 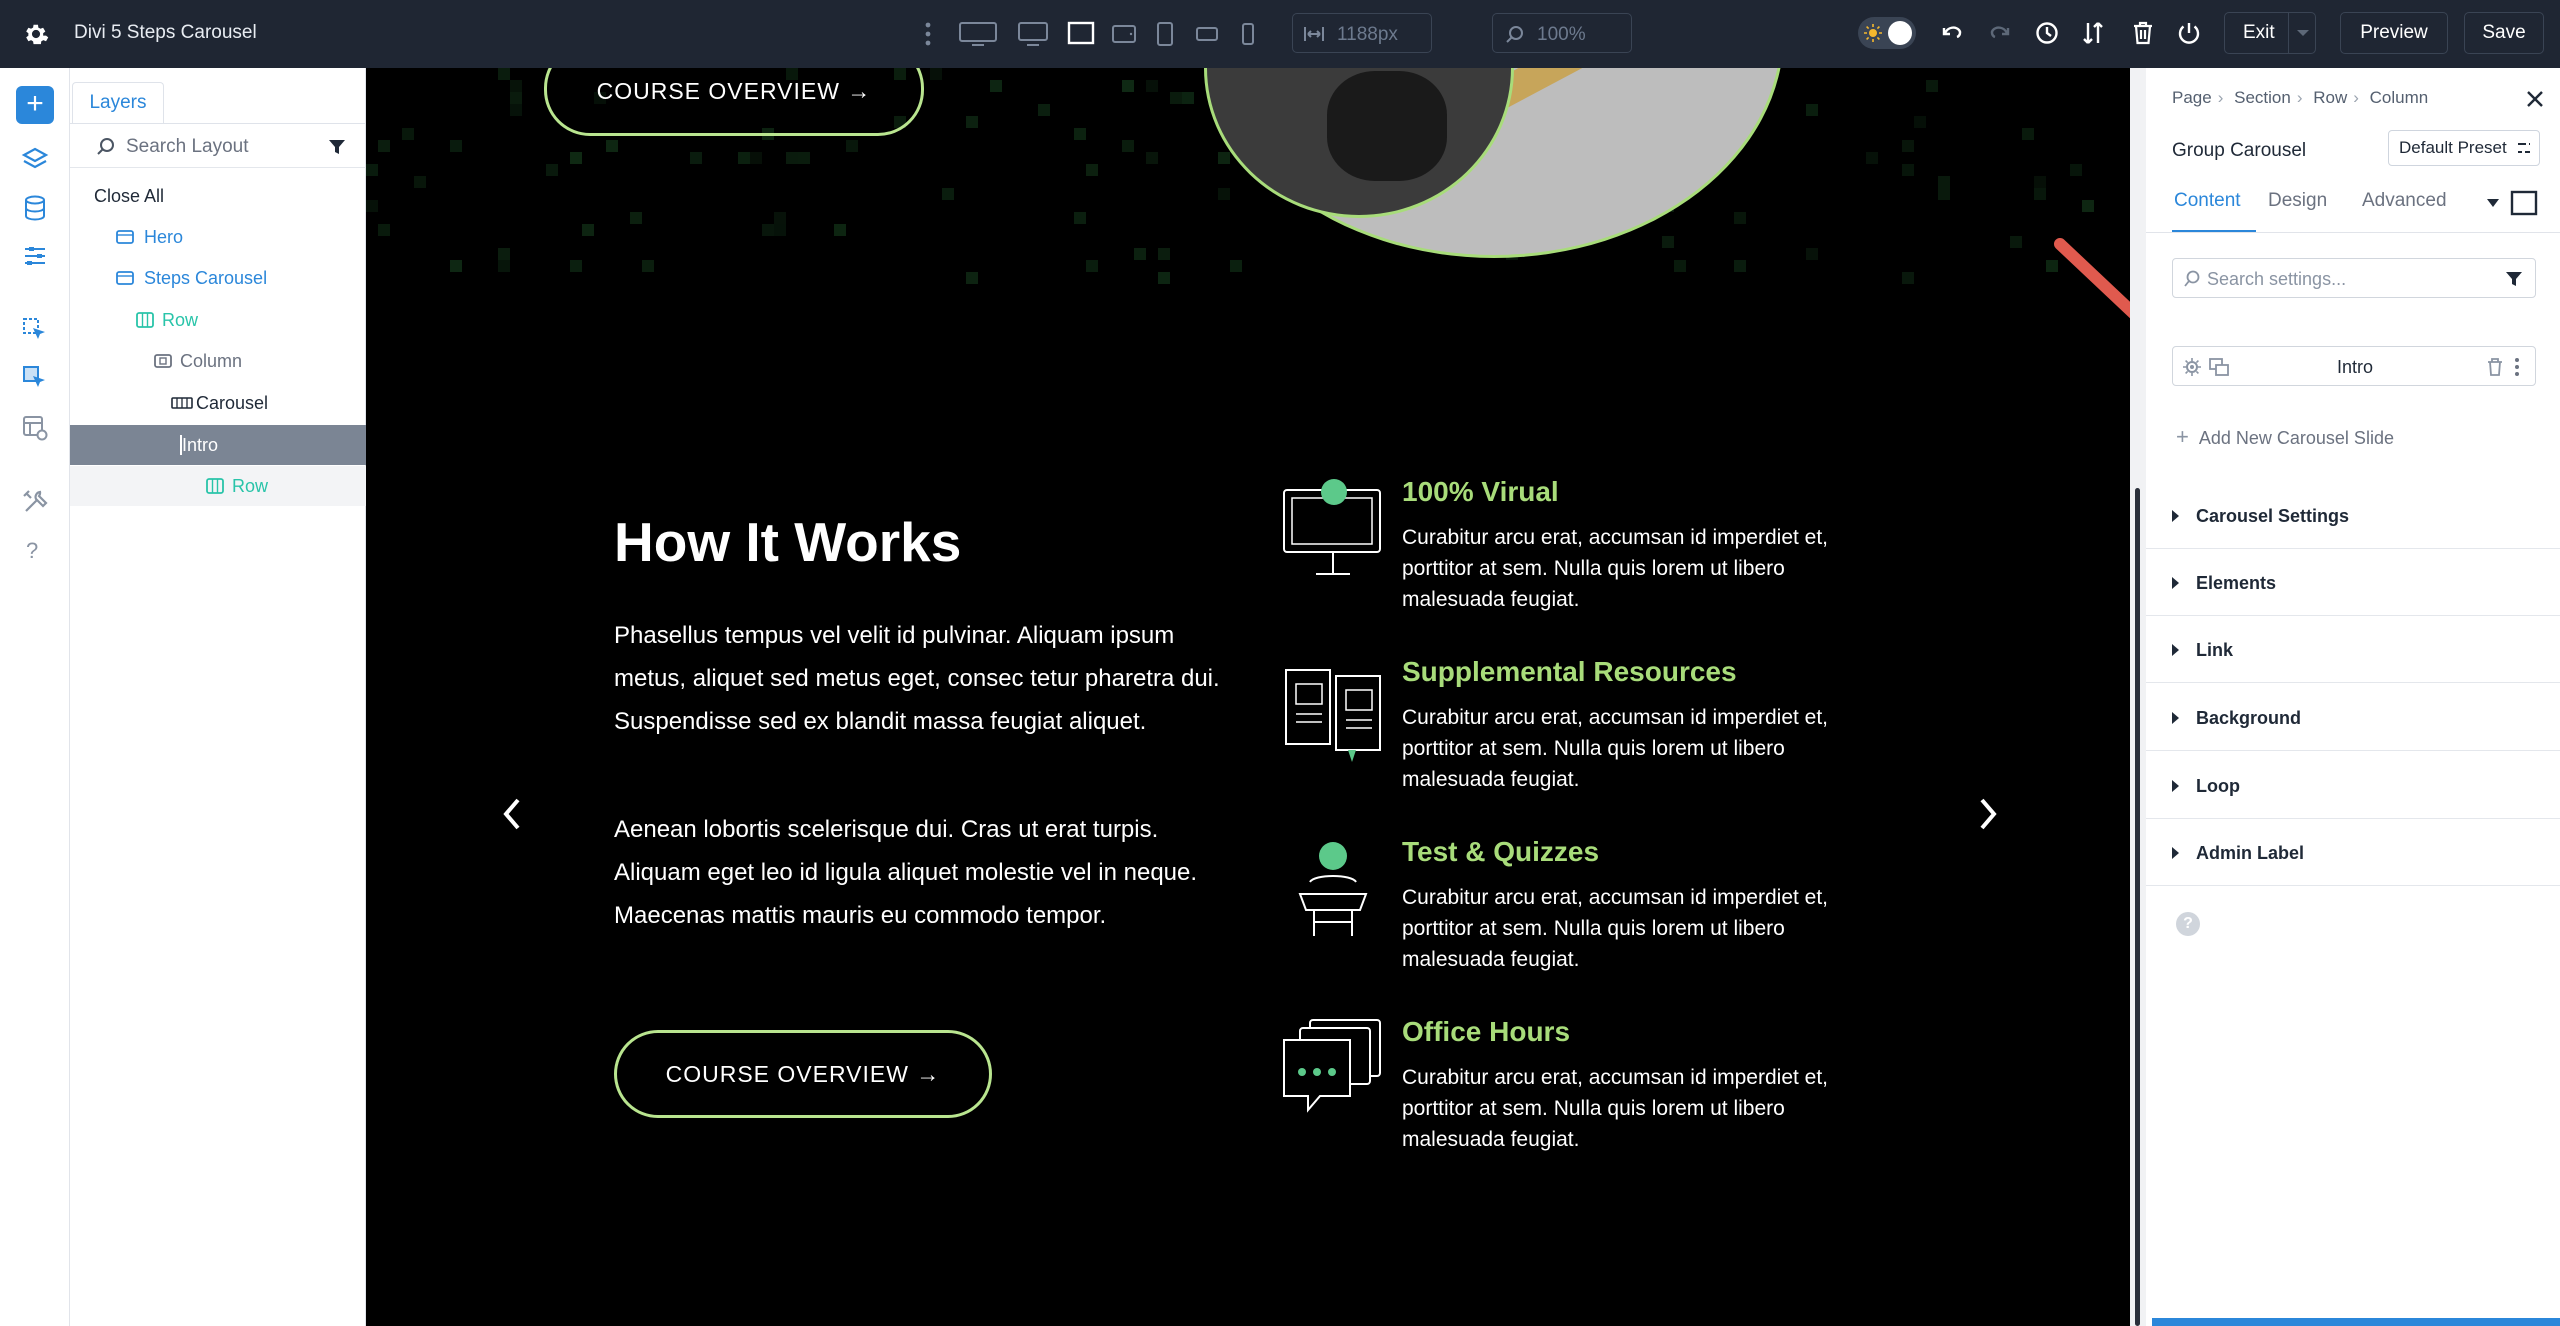 What do you see at coordinates (2394, 33) in the screenshot?
I see `preview-button: Preview` at bounding box center [2394, 33].